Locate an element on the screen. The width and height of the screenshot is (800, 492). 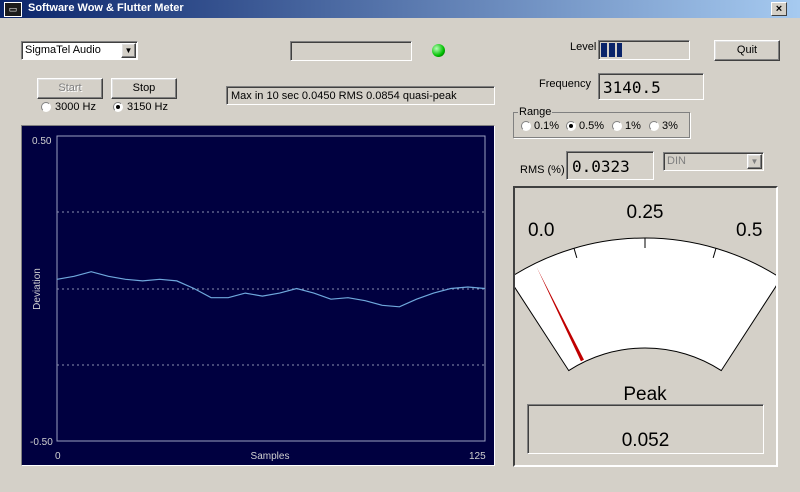
x-axis-label: Samples is located at coordinates (270, 456).